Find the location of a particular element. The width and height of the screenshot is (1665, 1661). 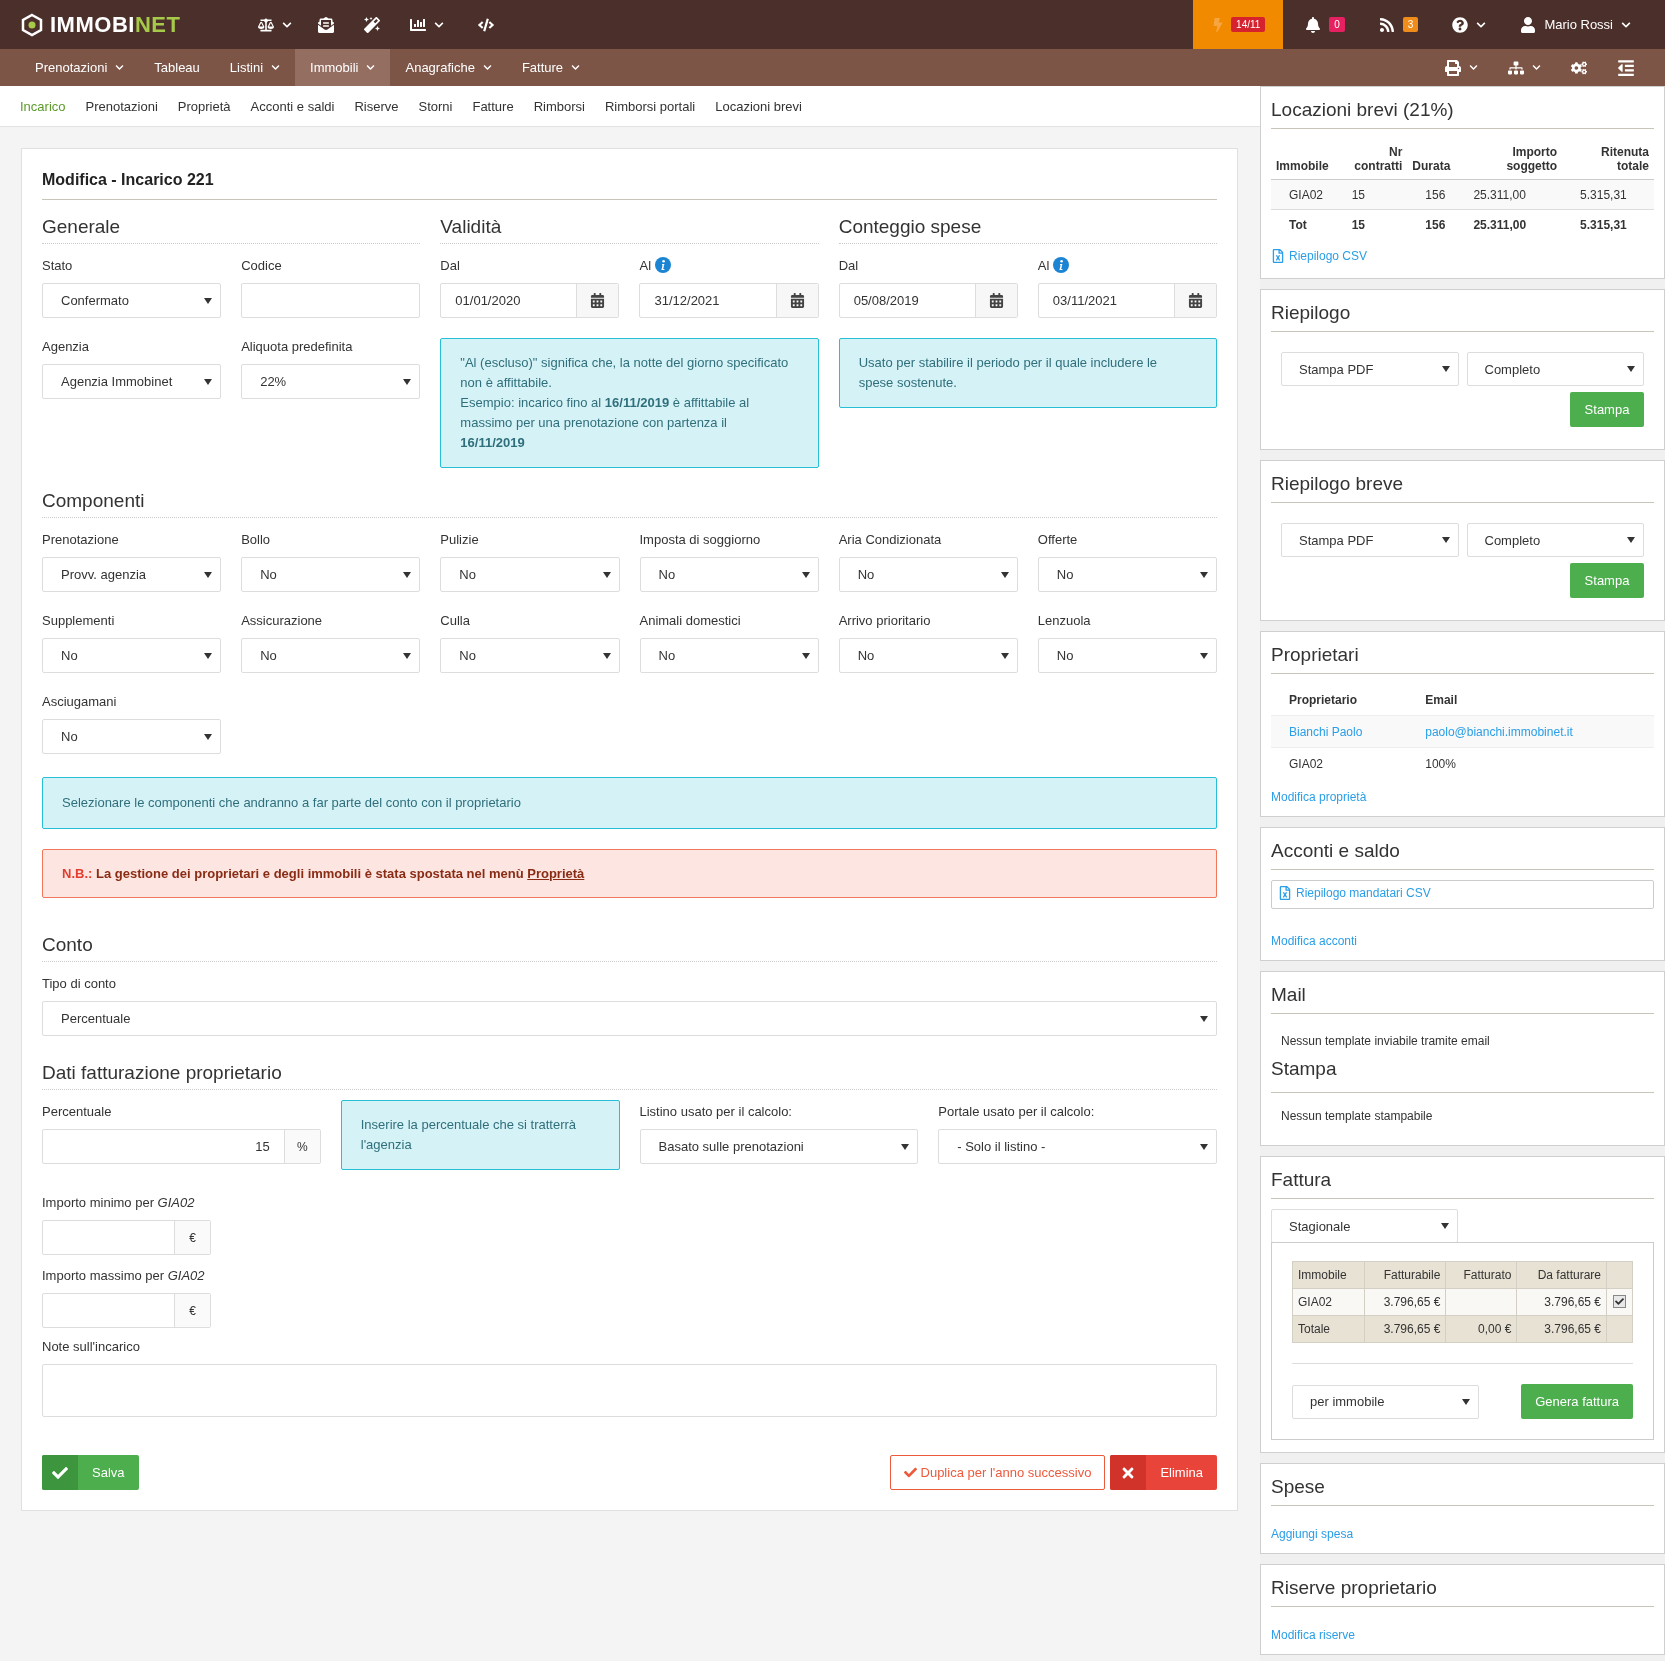

magic-wand-icon is located at coordinates (372, 24).